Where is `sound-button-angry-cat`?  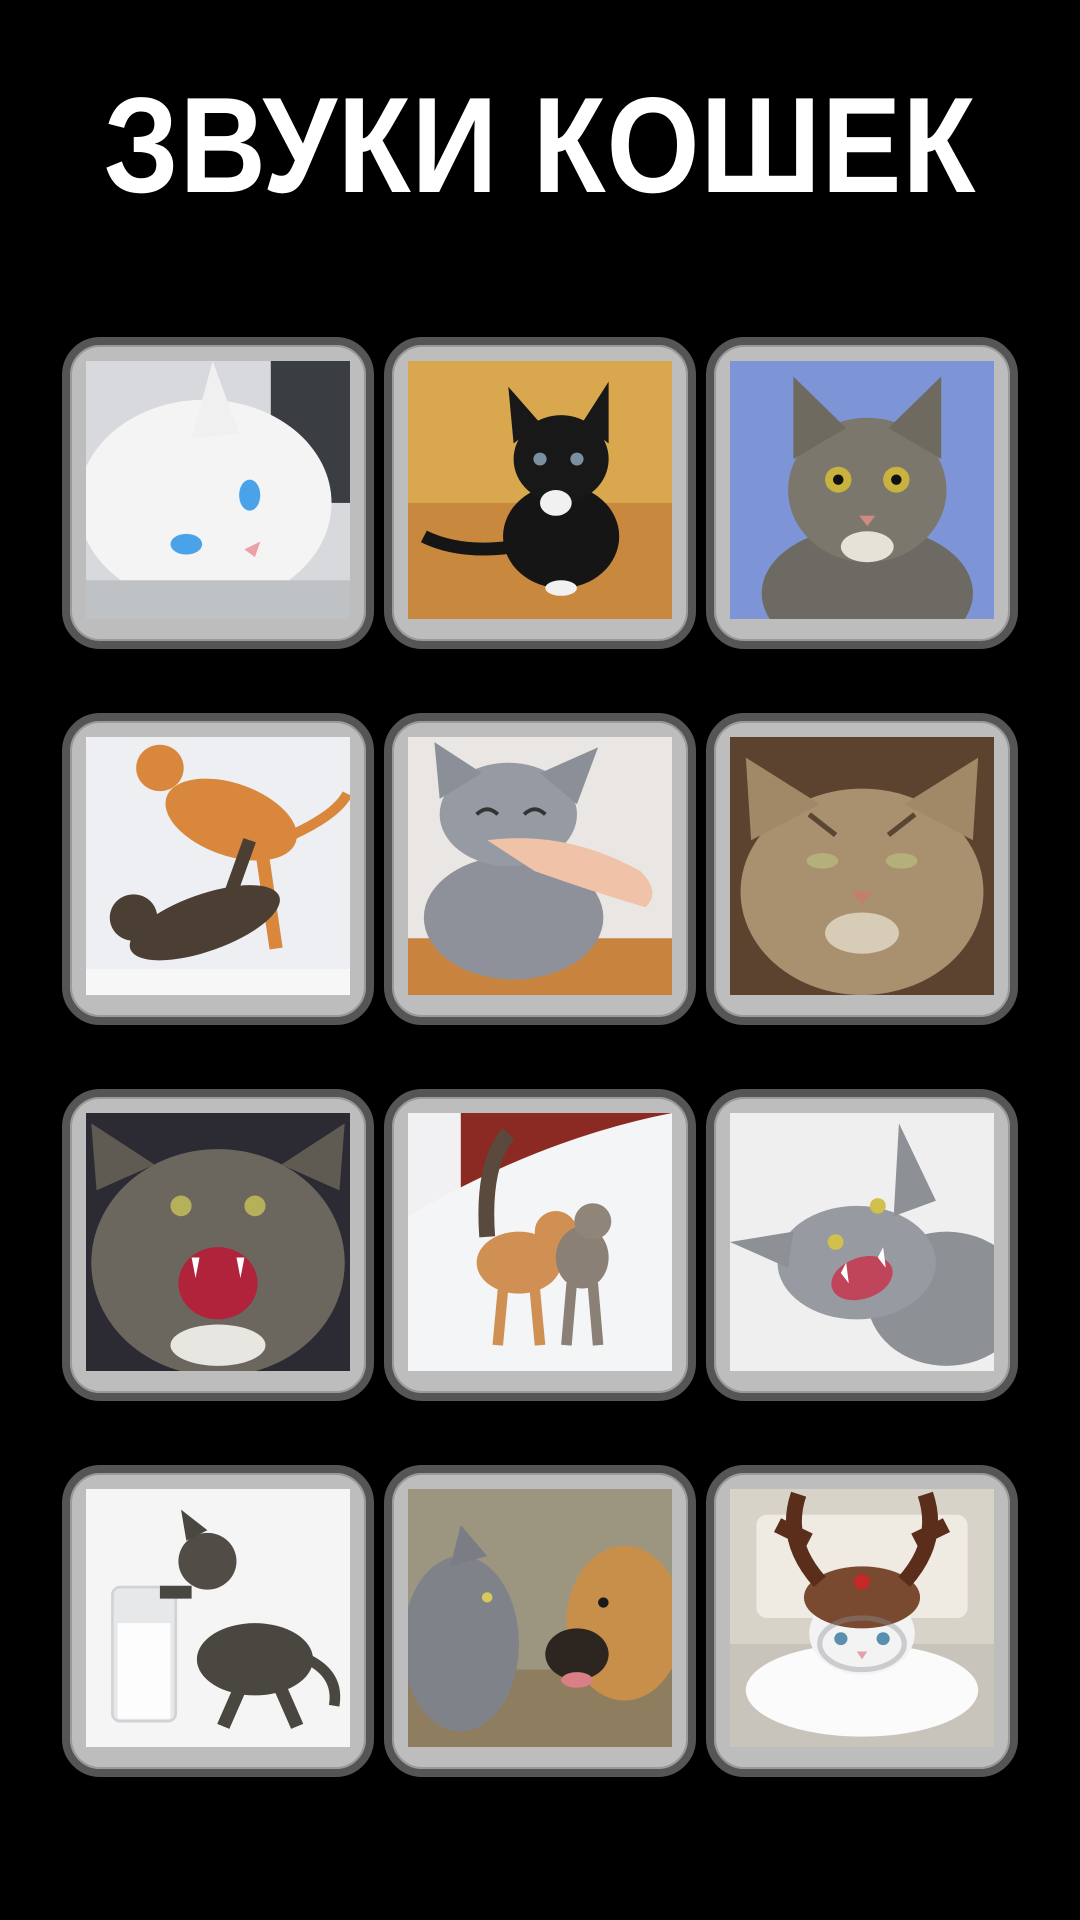
sound-button-angry-cat is located at coordinates (862, 1245).